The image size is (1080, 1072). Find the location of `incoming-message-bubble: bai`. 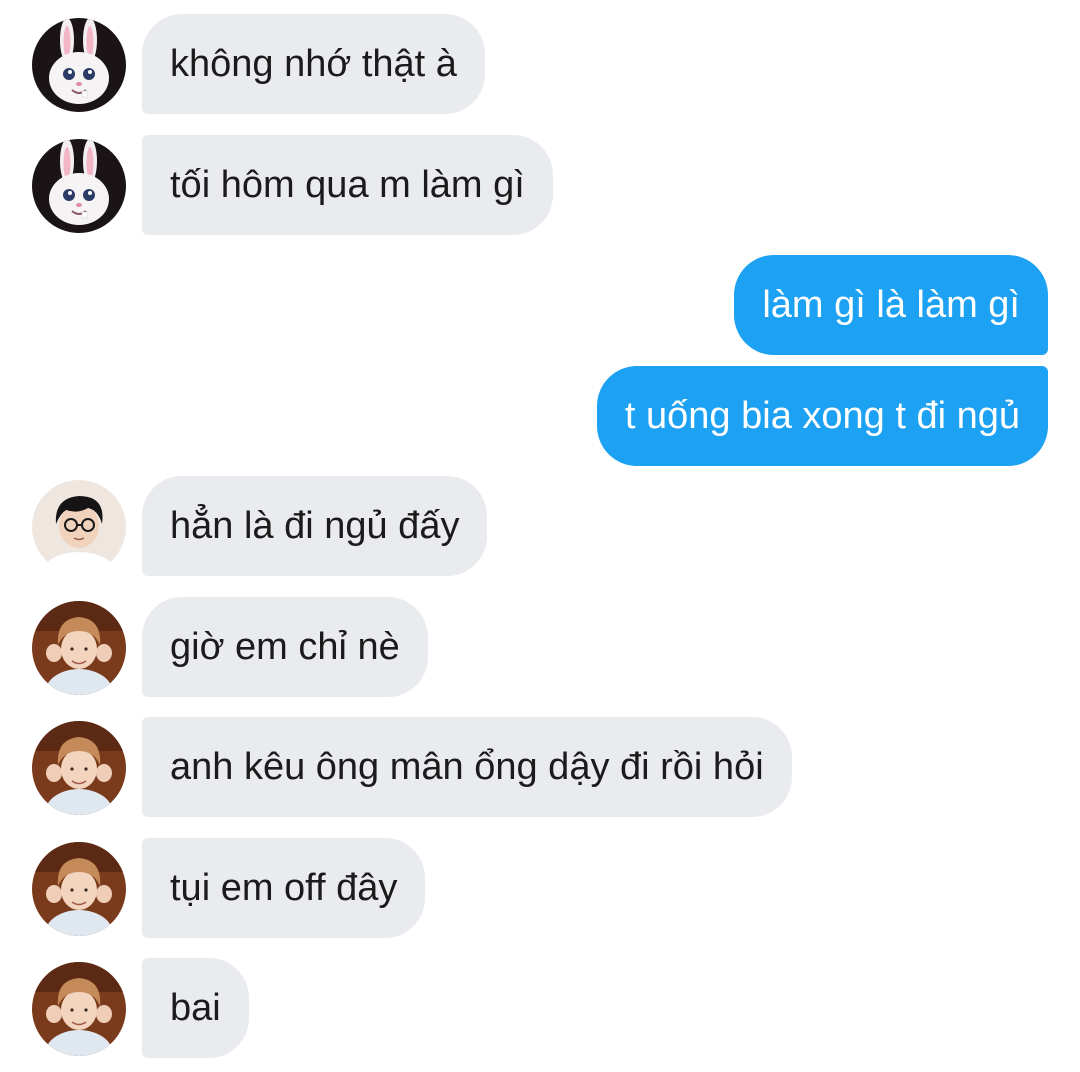

incoming-message-bubble: bai is located at coordinates (195, 1008).